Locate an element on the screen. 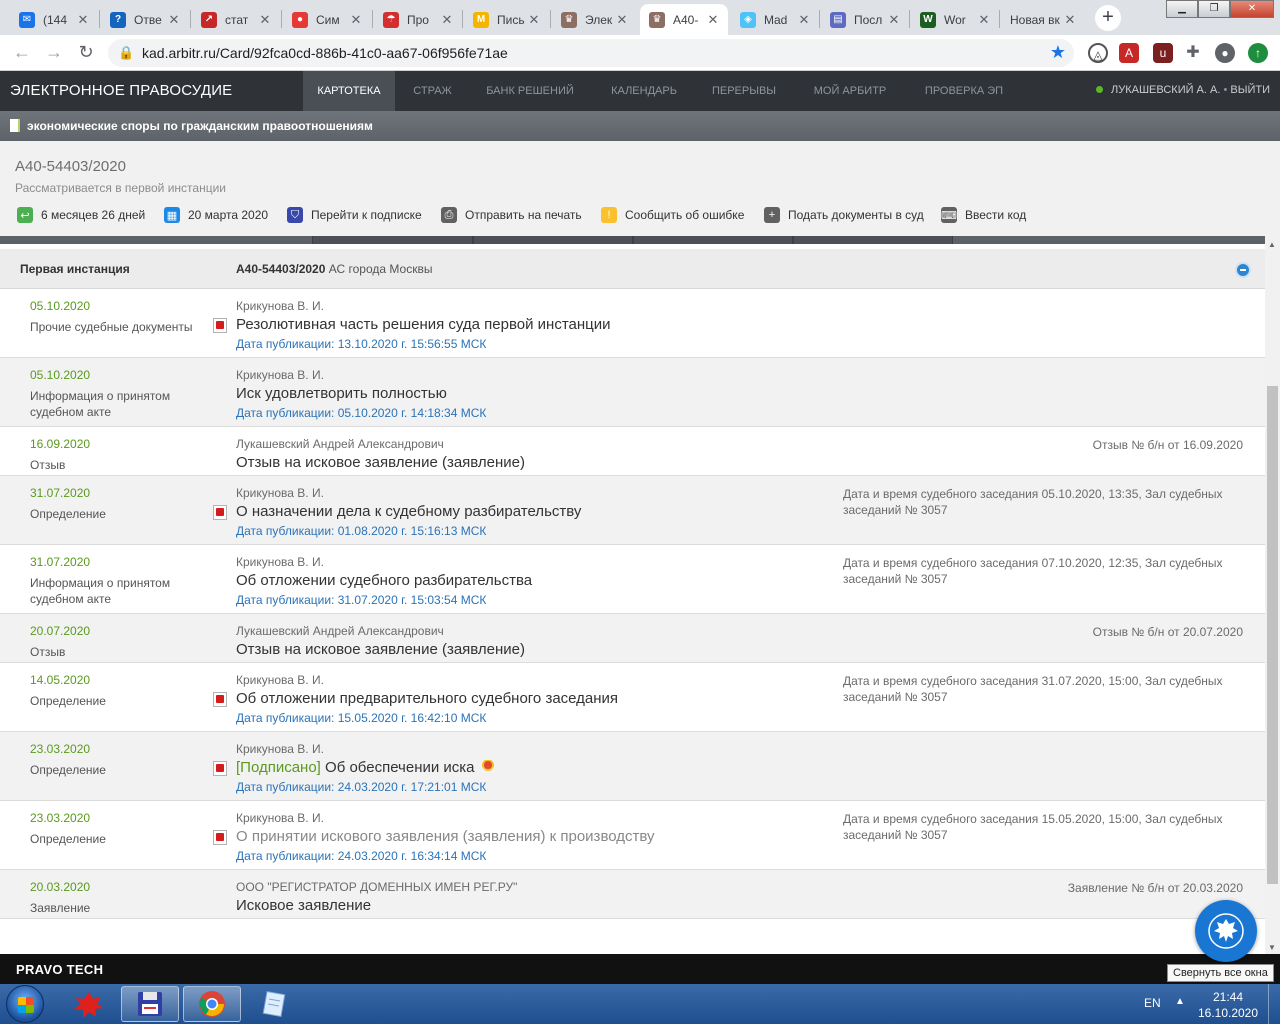  scroll-down-arrow-icon: ▼ is located at coordinates (1272, 947).